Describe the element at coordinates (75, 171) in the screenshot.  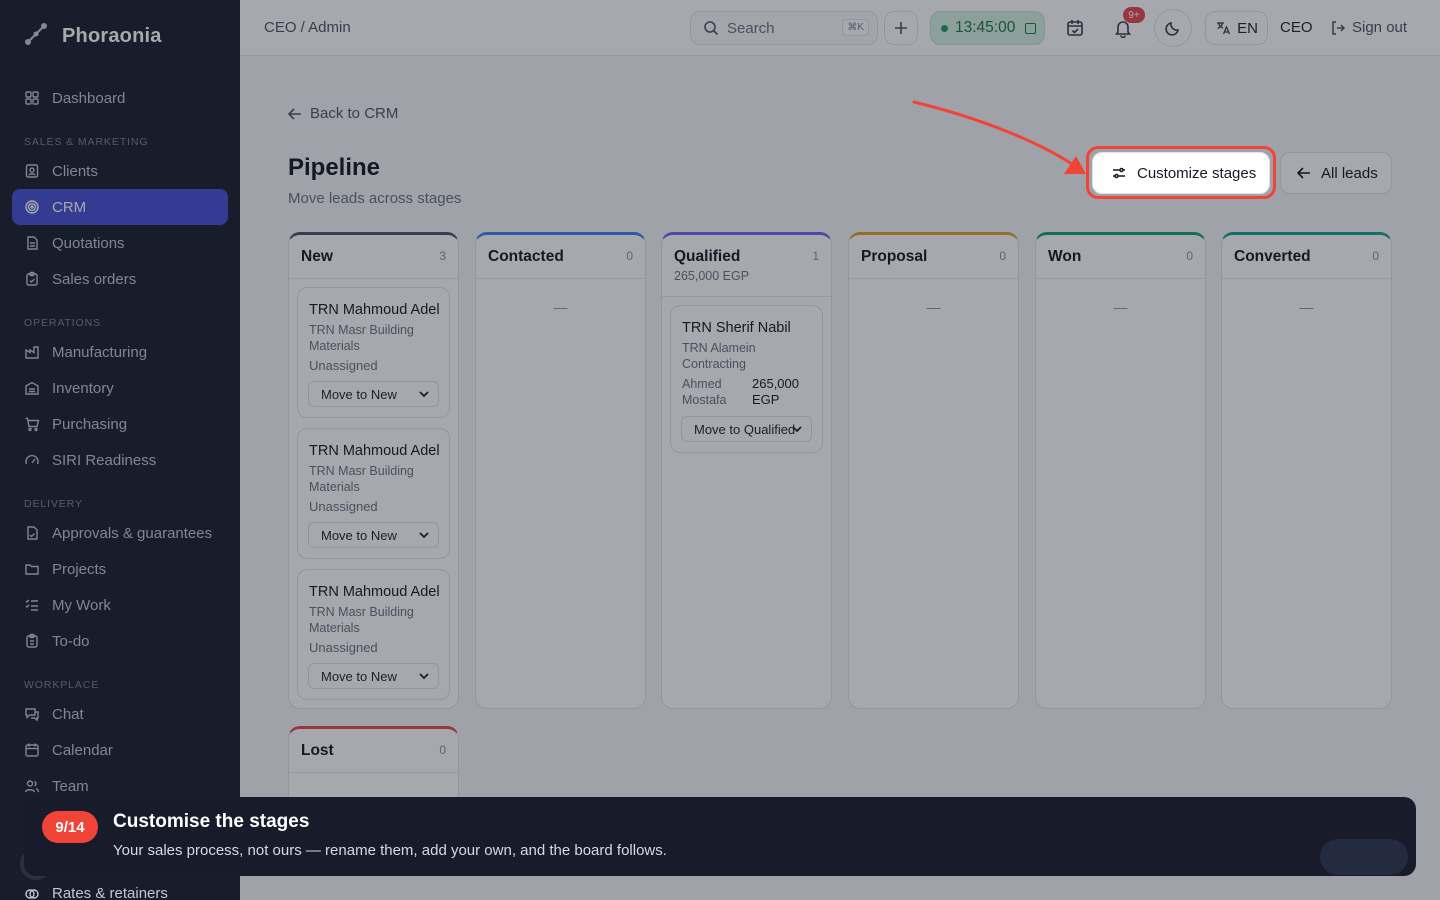
I see `sidebar-item-label: Clients` at that location.